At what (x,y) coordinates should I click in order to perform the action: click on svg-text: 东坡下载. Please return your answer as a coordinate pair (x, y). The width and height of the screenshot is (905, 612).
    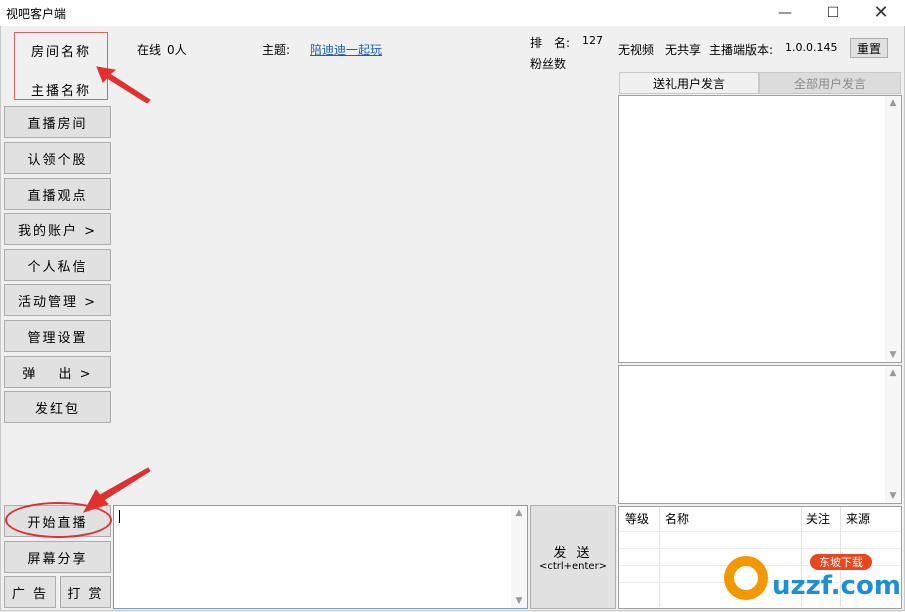
    Looking at the image, I should click on (841, 562).